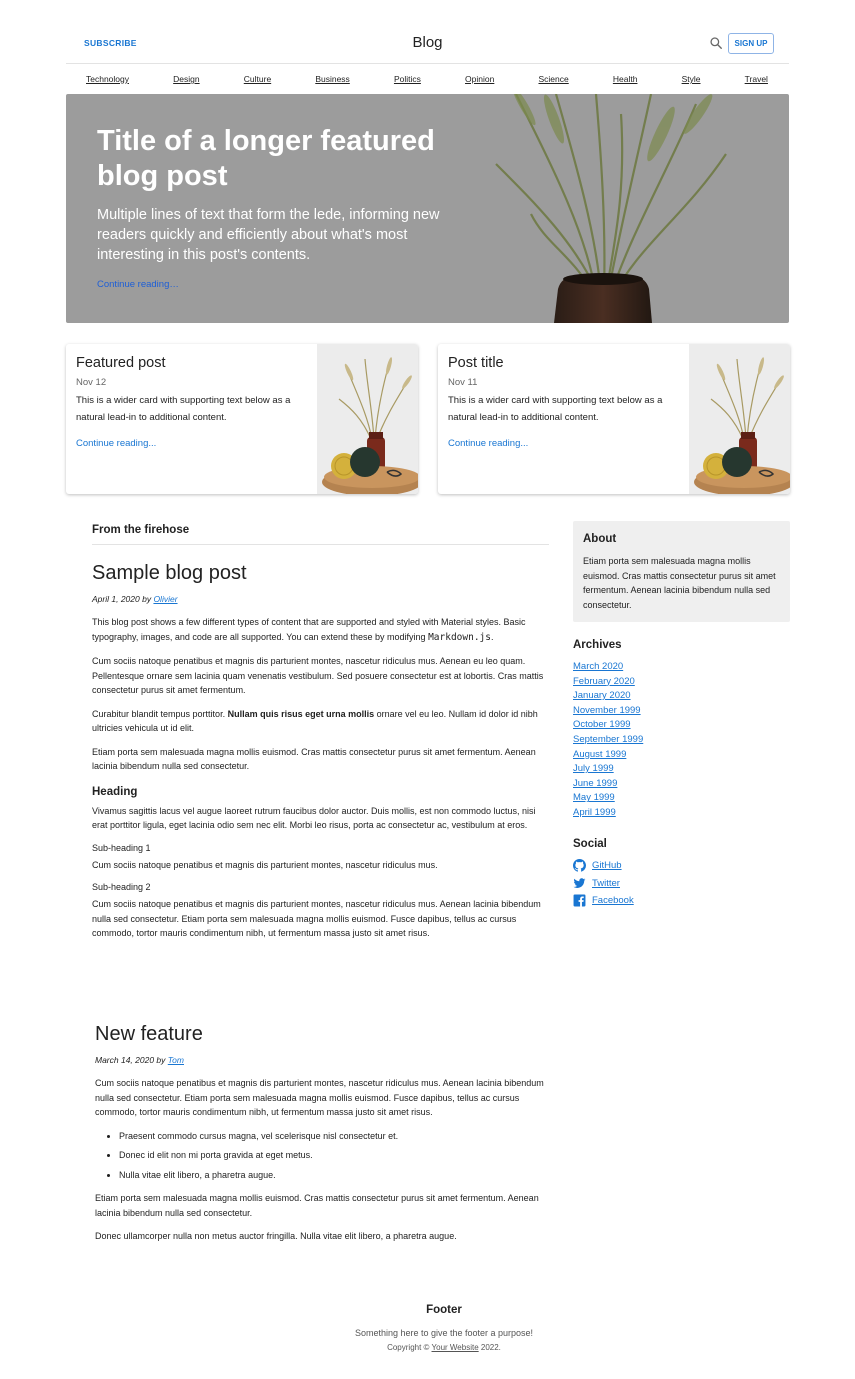 The height and width of the screenshot is (1379, 855). Describe the element at coordinates (135, 599) in the screenshot. I see `post-meta: April 1, 2020 by Olivier` at that location.